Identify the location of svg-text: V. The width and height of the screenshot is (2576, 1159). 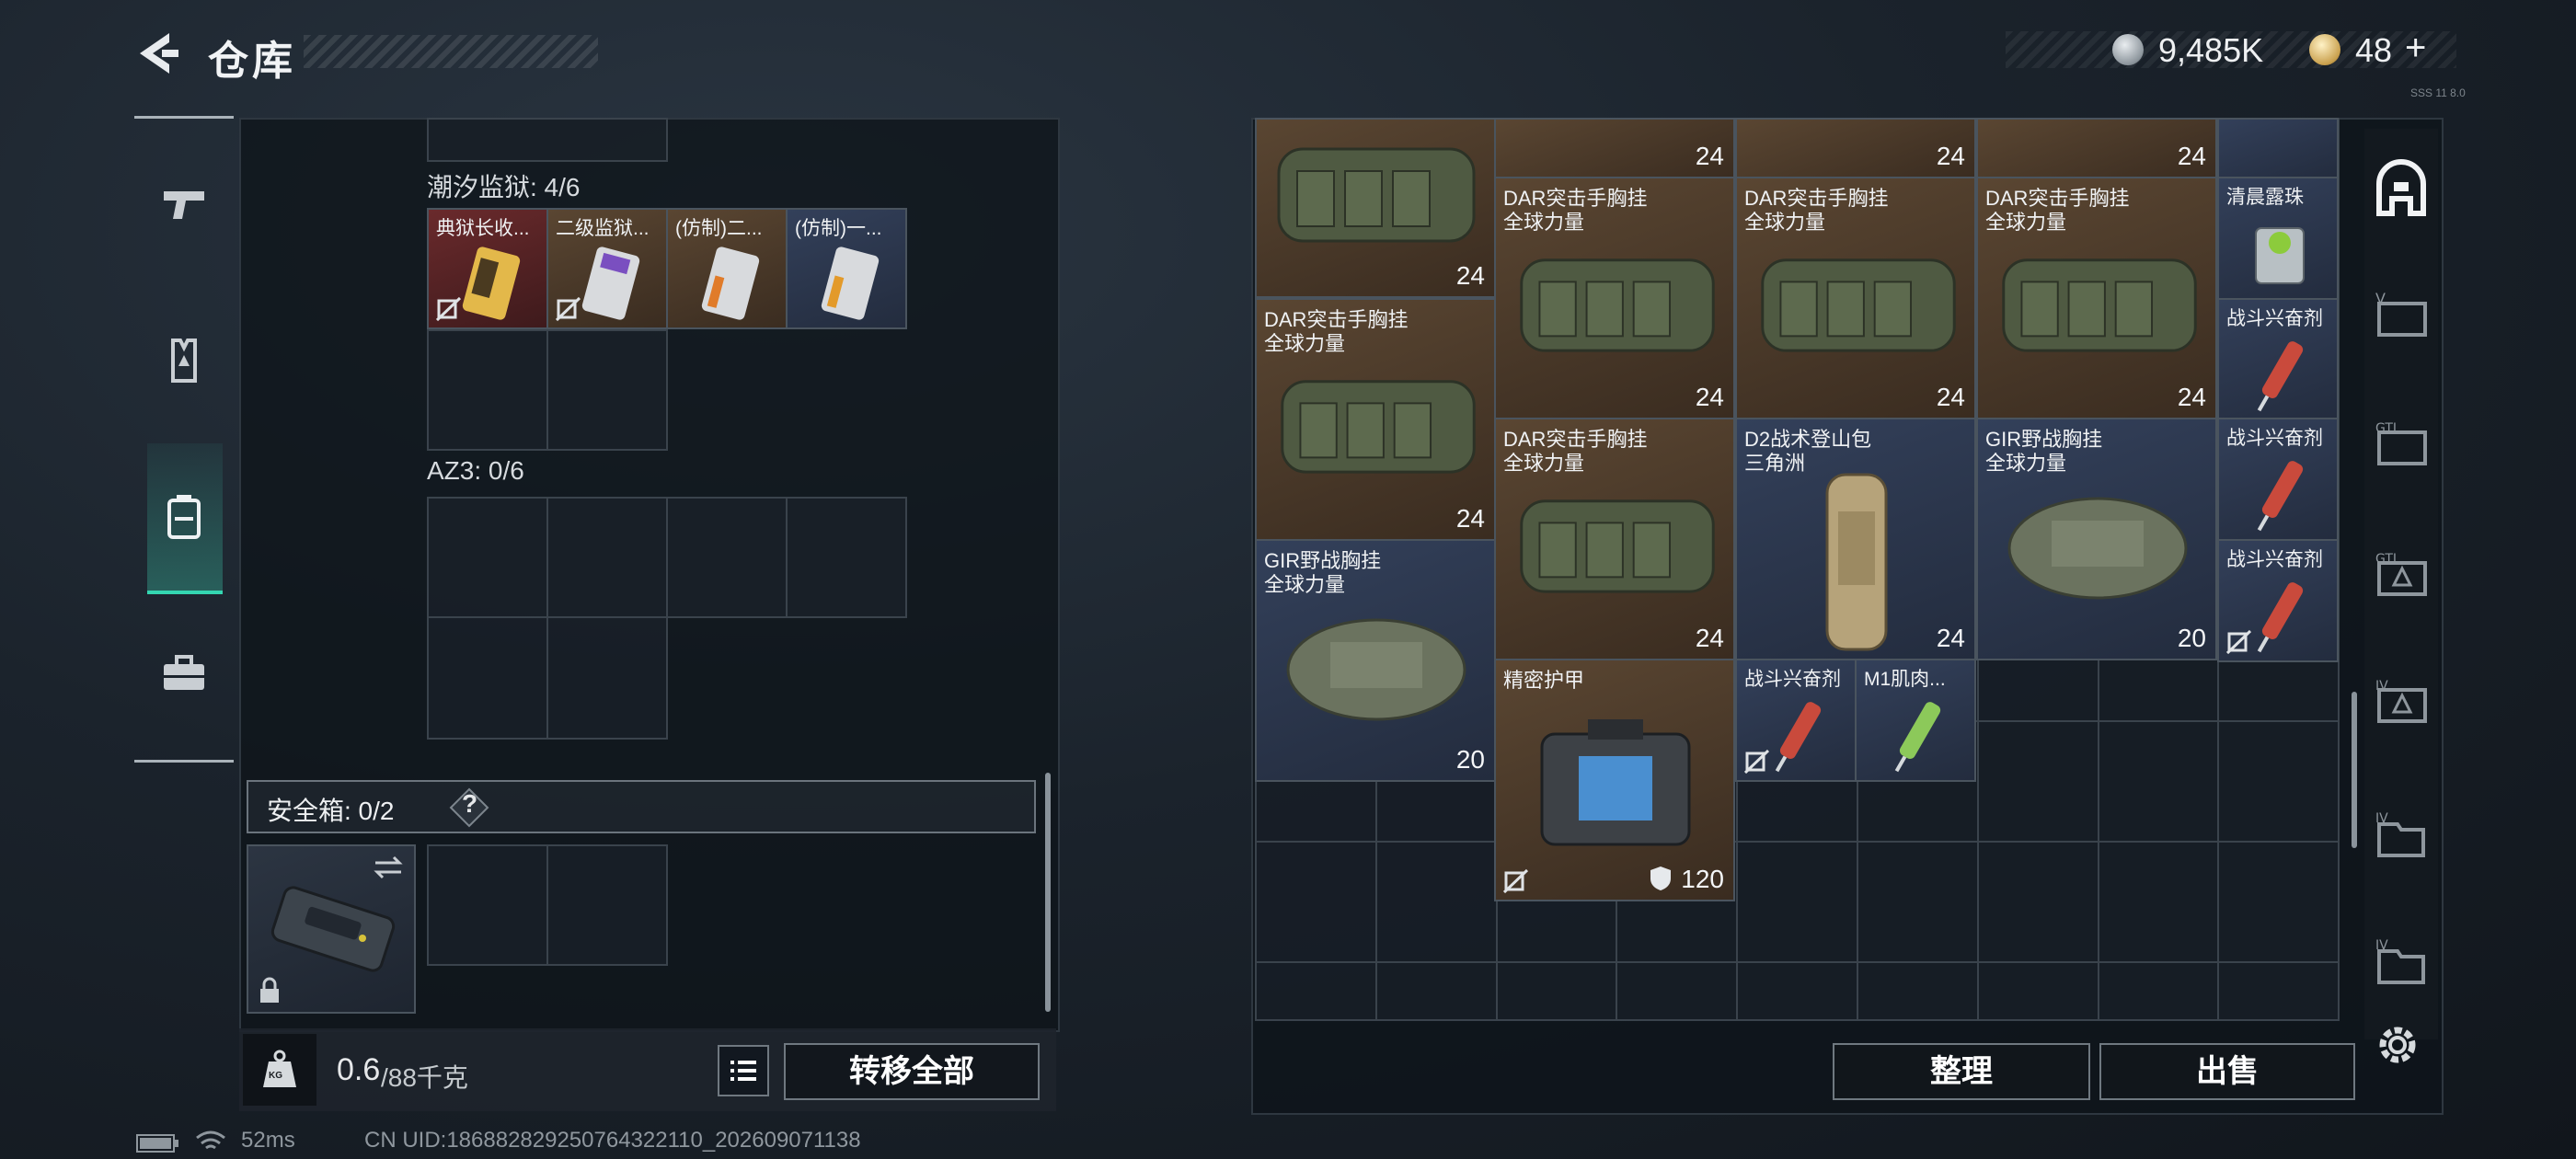
(2380, 298).